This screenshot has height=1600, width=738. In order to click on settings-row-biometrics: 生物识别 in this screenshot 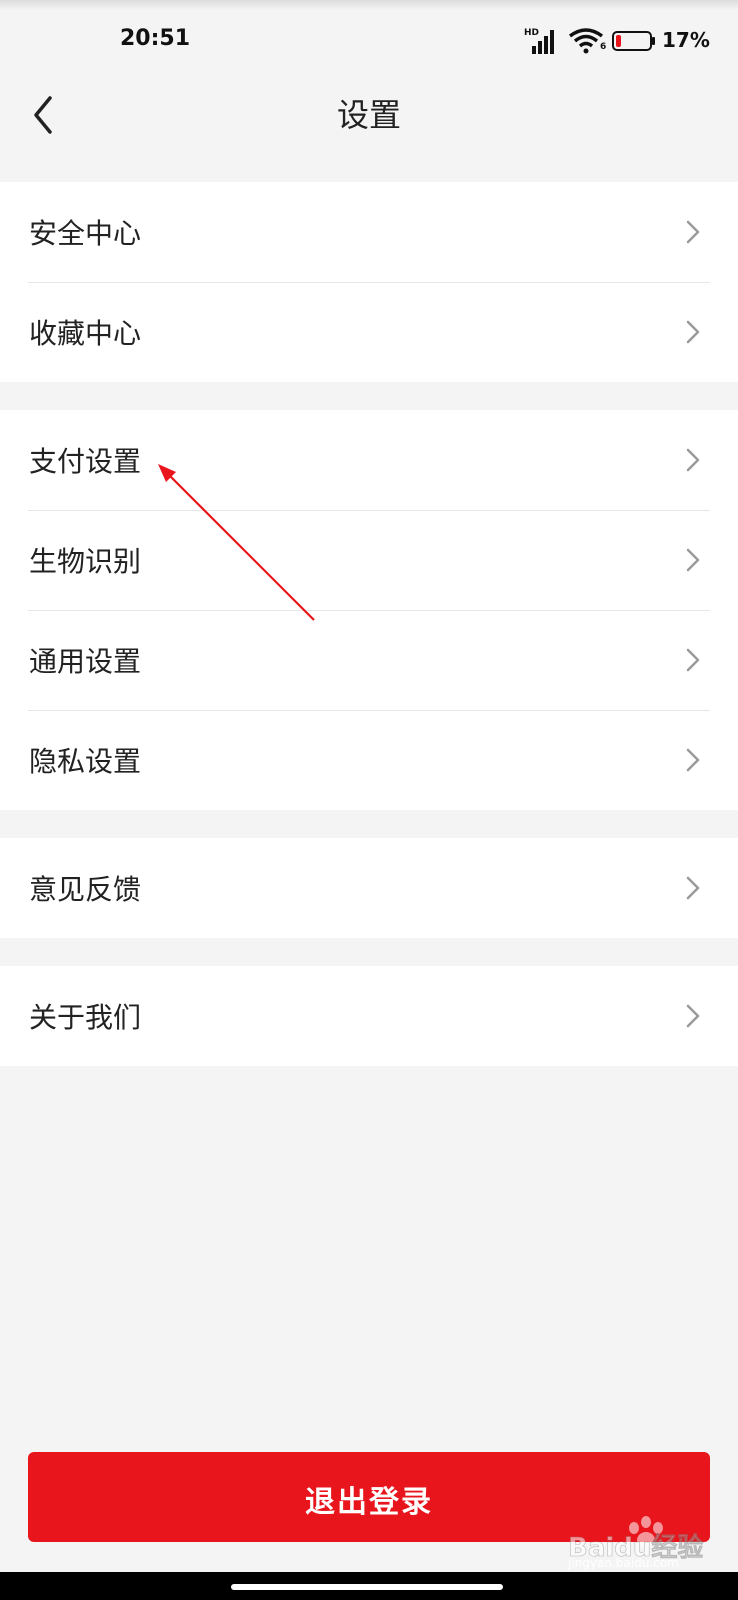, I will do `click(369, 560)`.